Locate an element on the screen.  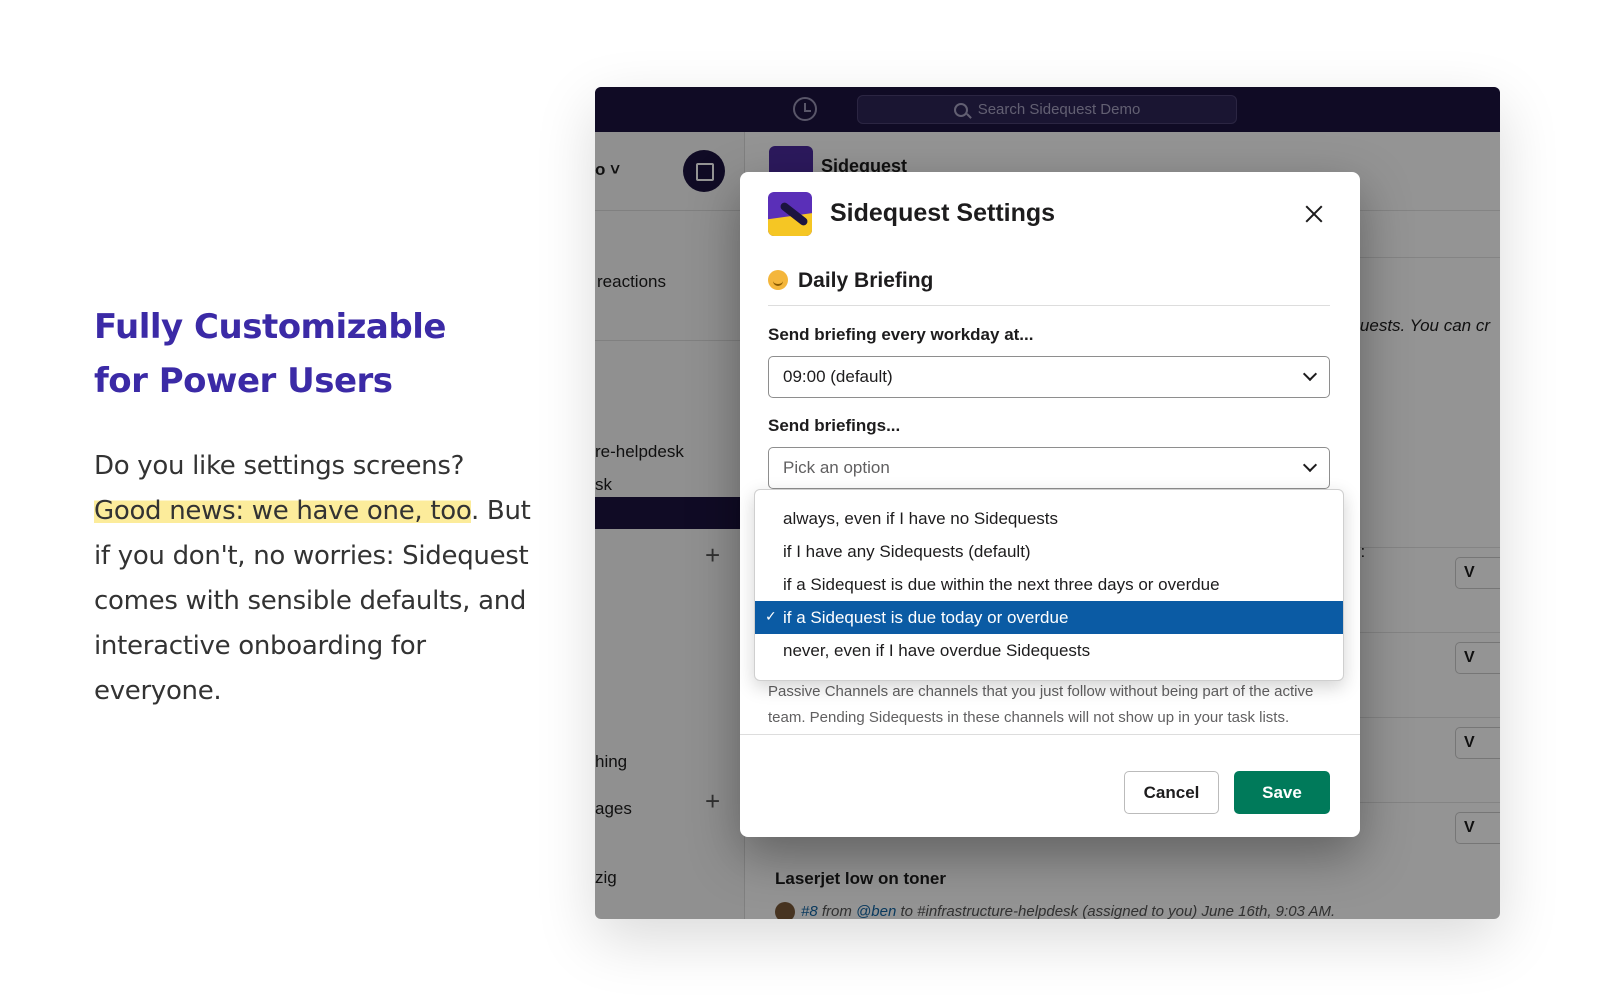
dropdown-option: always, even if I have no Sidequests is located at coordinates (1049, 518).